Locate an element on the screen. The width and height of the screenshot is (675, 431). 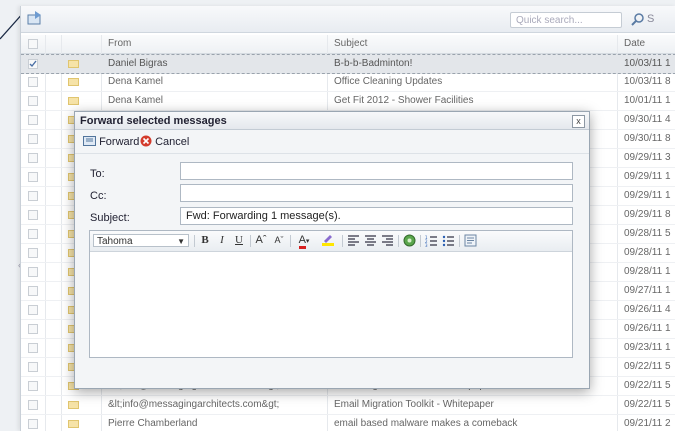
row-date: 09/28/11 5 is located at coordinates (647, 233).